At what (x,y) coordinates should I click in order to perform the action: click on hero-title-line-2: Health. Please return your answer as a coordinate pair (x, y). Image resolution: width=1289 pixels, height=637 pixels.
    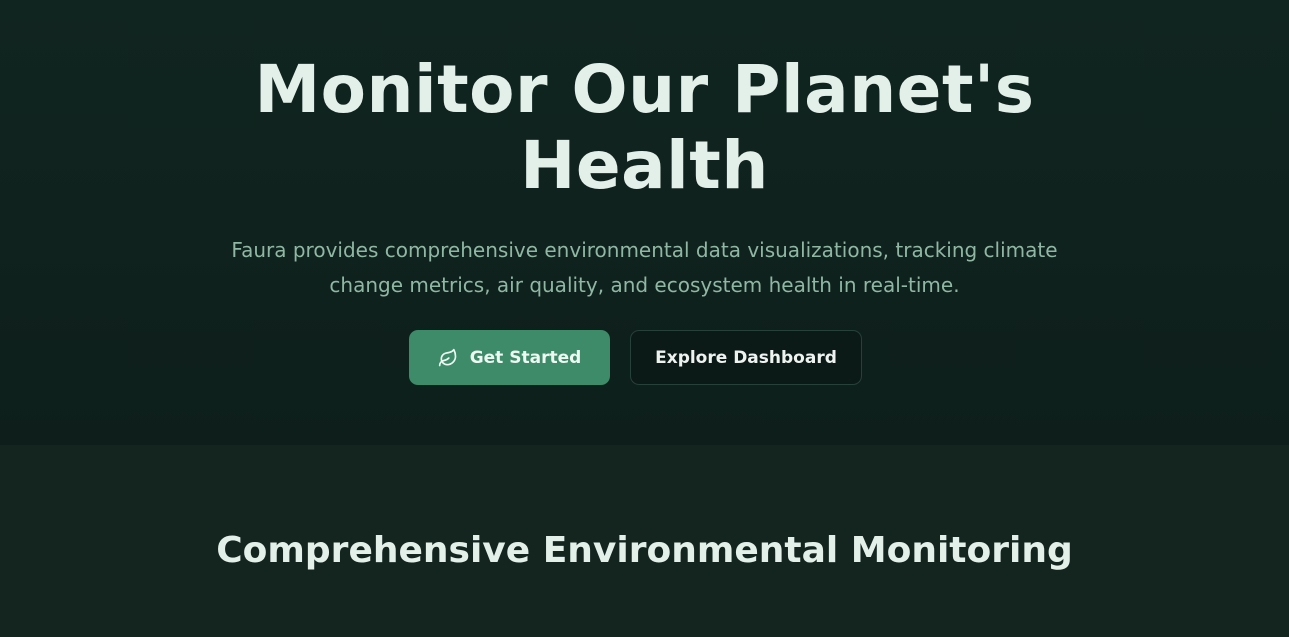
    Looking at the image, I should click on (644, 165).